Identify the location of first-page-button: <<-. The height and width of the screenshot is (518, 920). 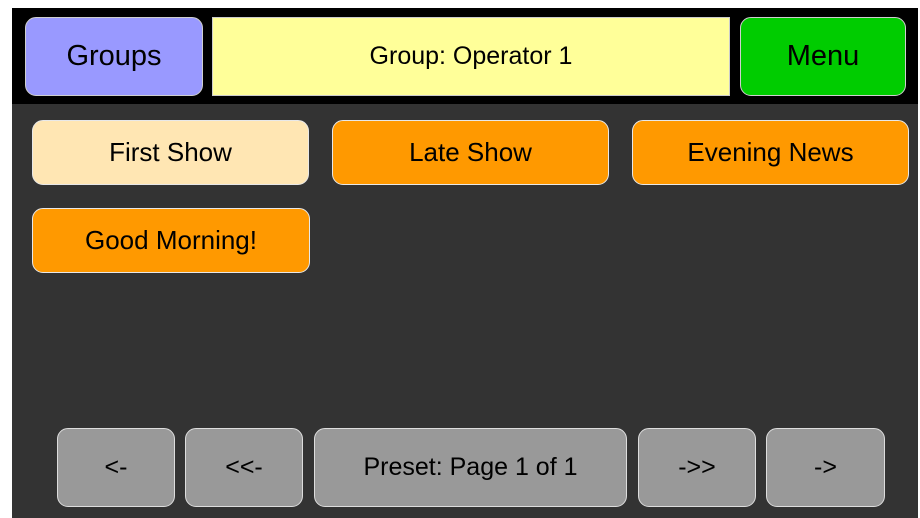
(244, 467).